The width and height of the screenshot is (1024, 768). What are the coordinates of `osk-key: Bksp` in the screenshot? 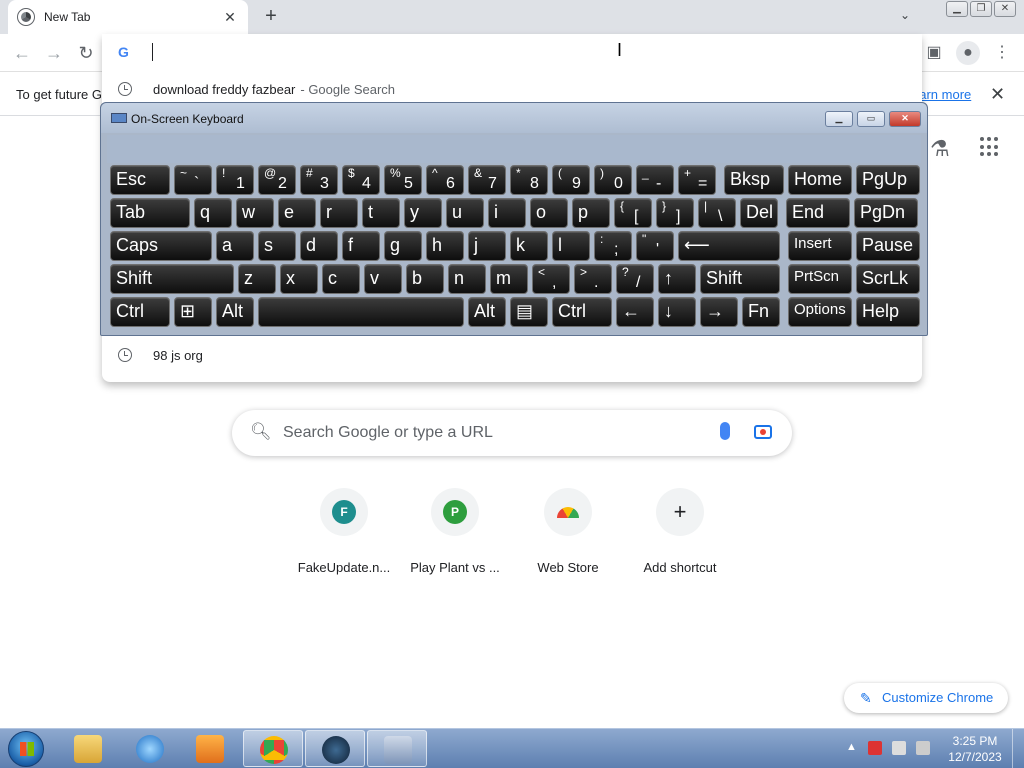 It's located at (754, 180).